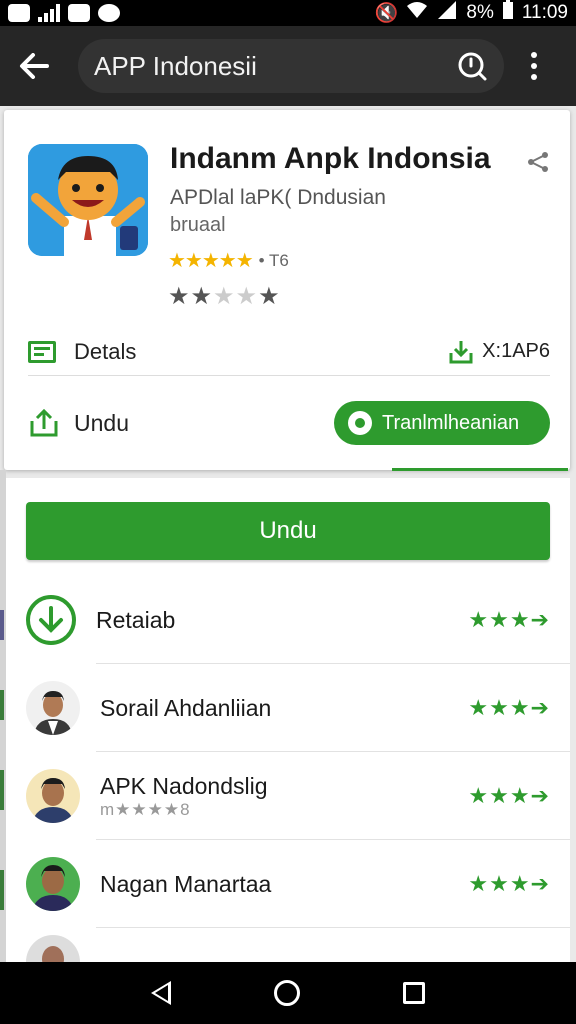  What do you see at coordinates (417, 13) in the screenshot?
I see `wifi-icon` at bounding box center [417, 13].